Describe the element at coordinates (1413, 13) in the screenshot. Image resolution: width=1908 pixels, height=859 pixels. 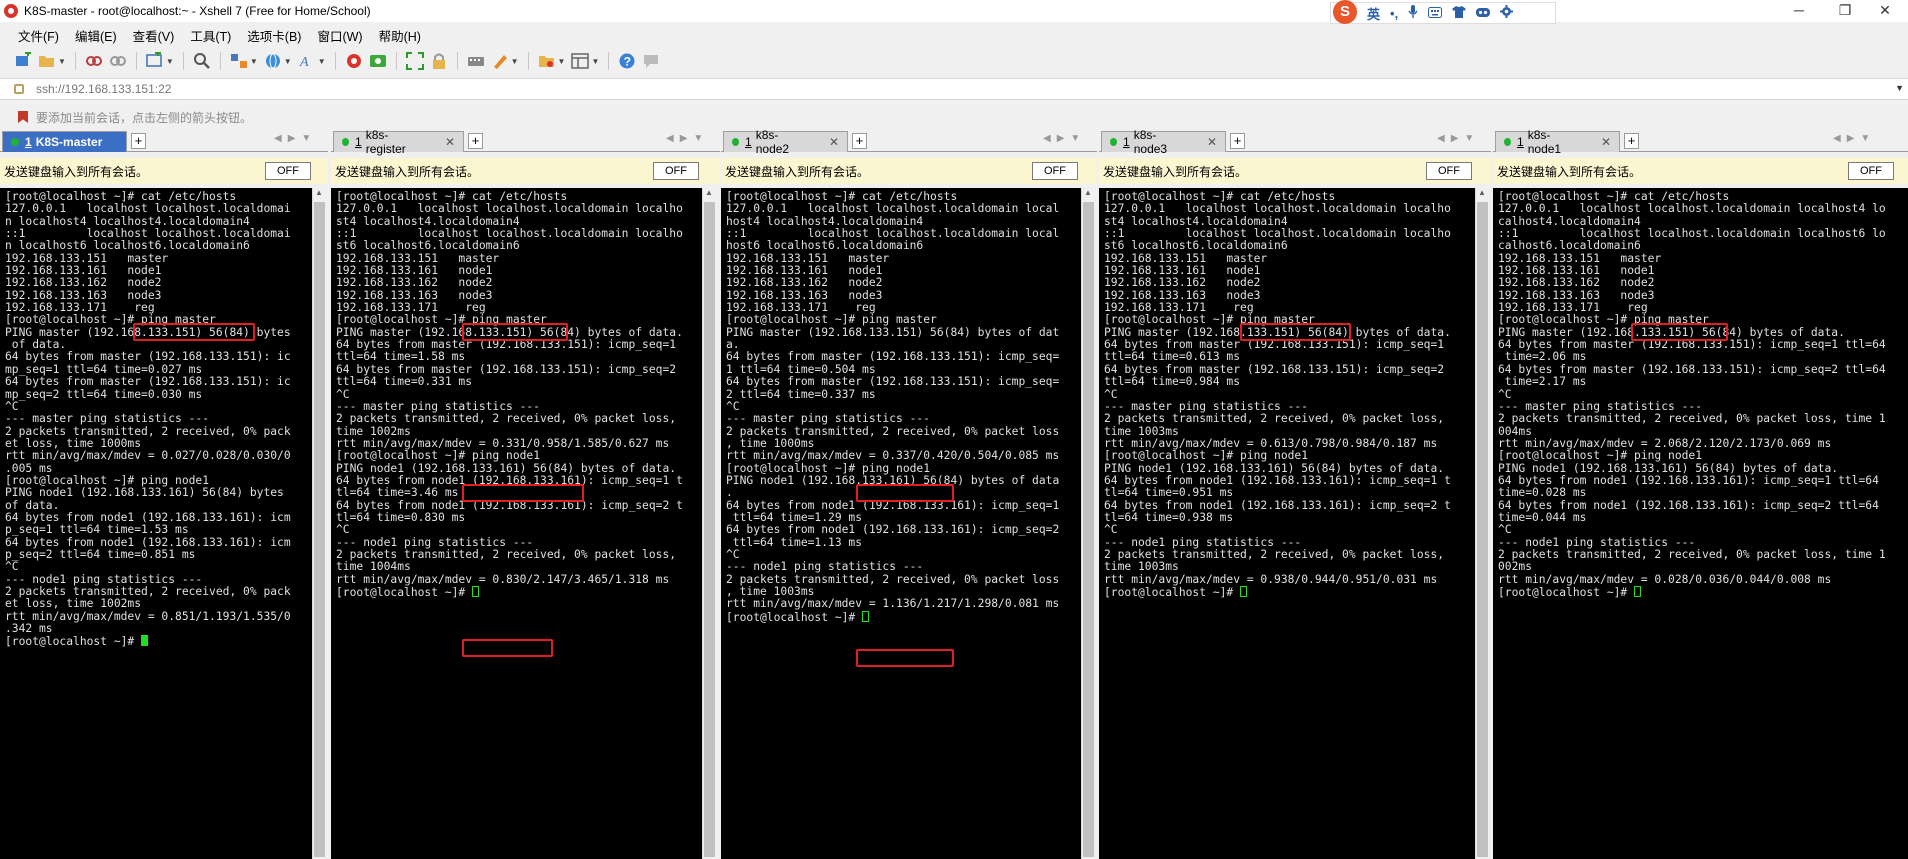
I see `microphone-icon` at that location.